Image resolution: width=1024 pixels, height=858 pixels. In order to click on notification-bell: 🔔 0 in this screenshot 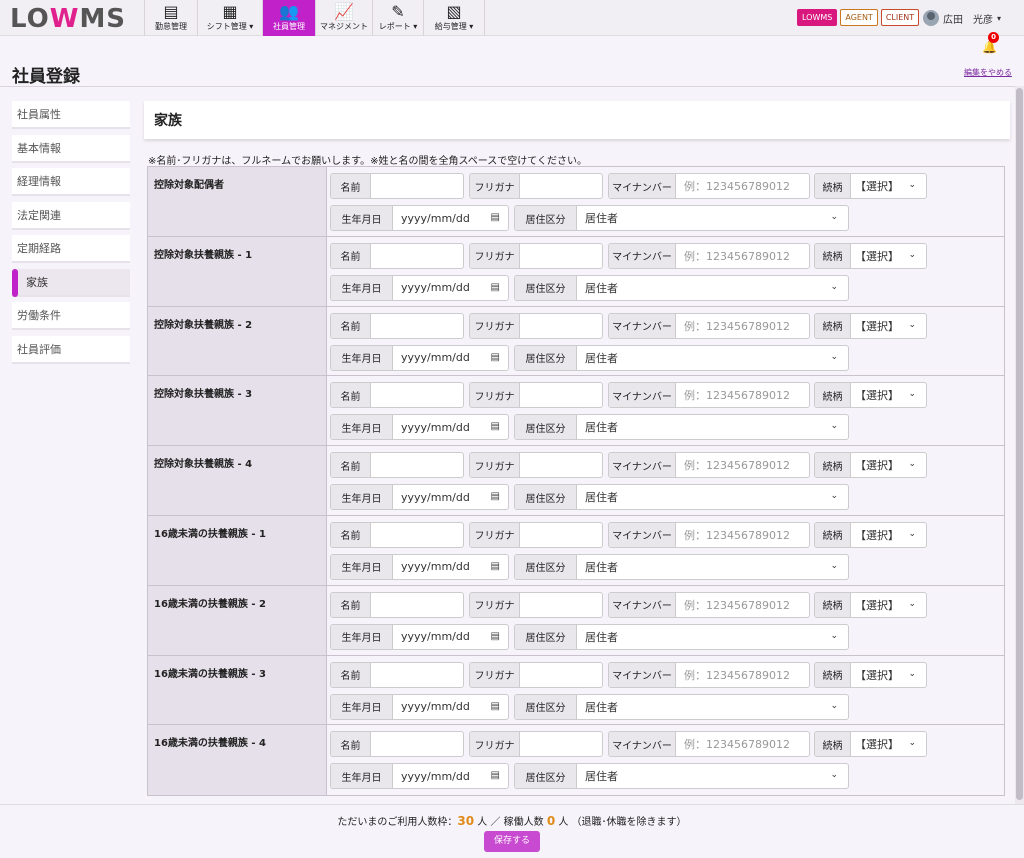, I will do `click(990, 43)`.